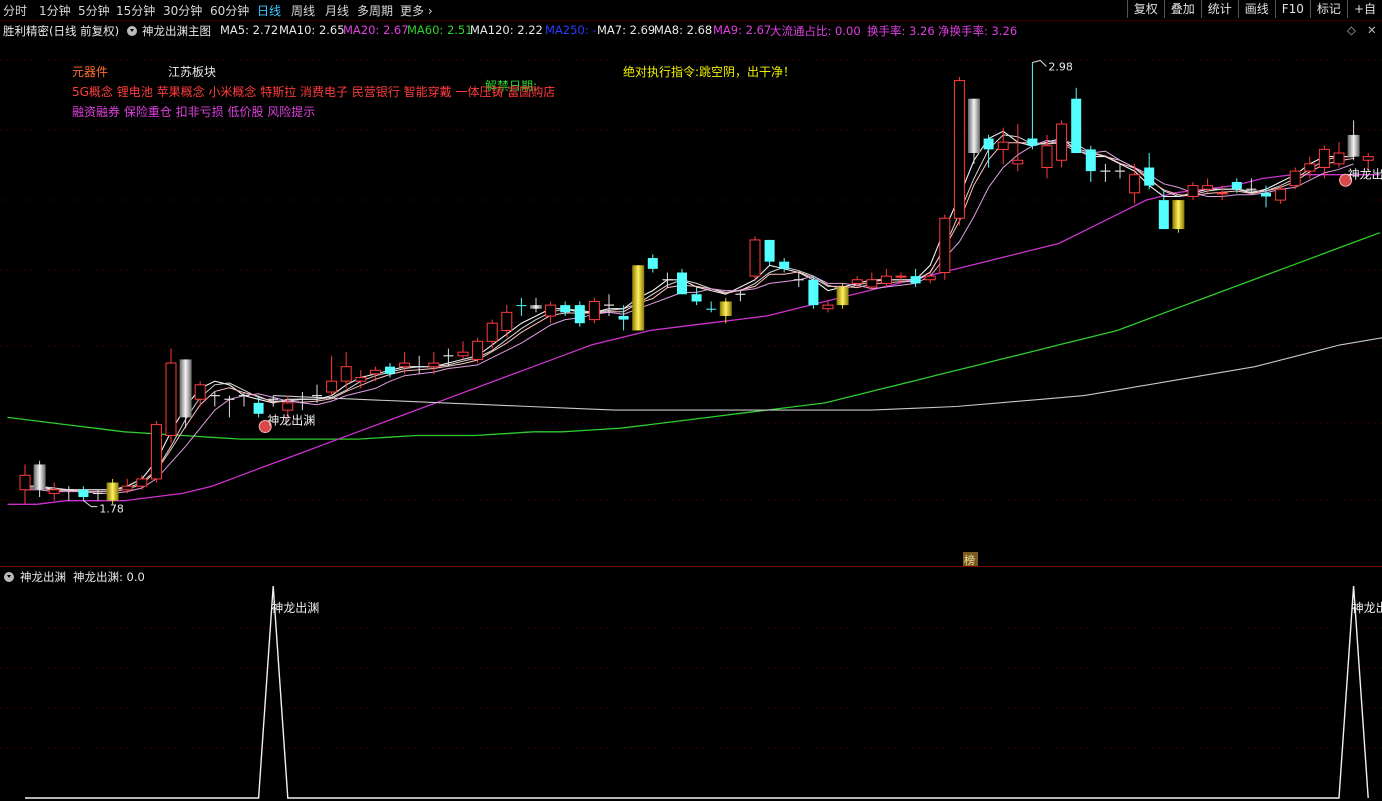 Image resolution: width=1382 pixels, height=801 pixels. Describe the element at coordinates (269, 10) in the screenshot. I see `period-daily: 日线` at that location.